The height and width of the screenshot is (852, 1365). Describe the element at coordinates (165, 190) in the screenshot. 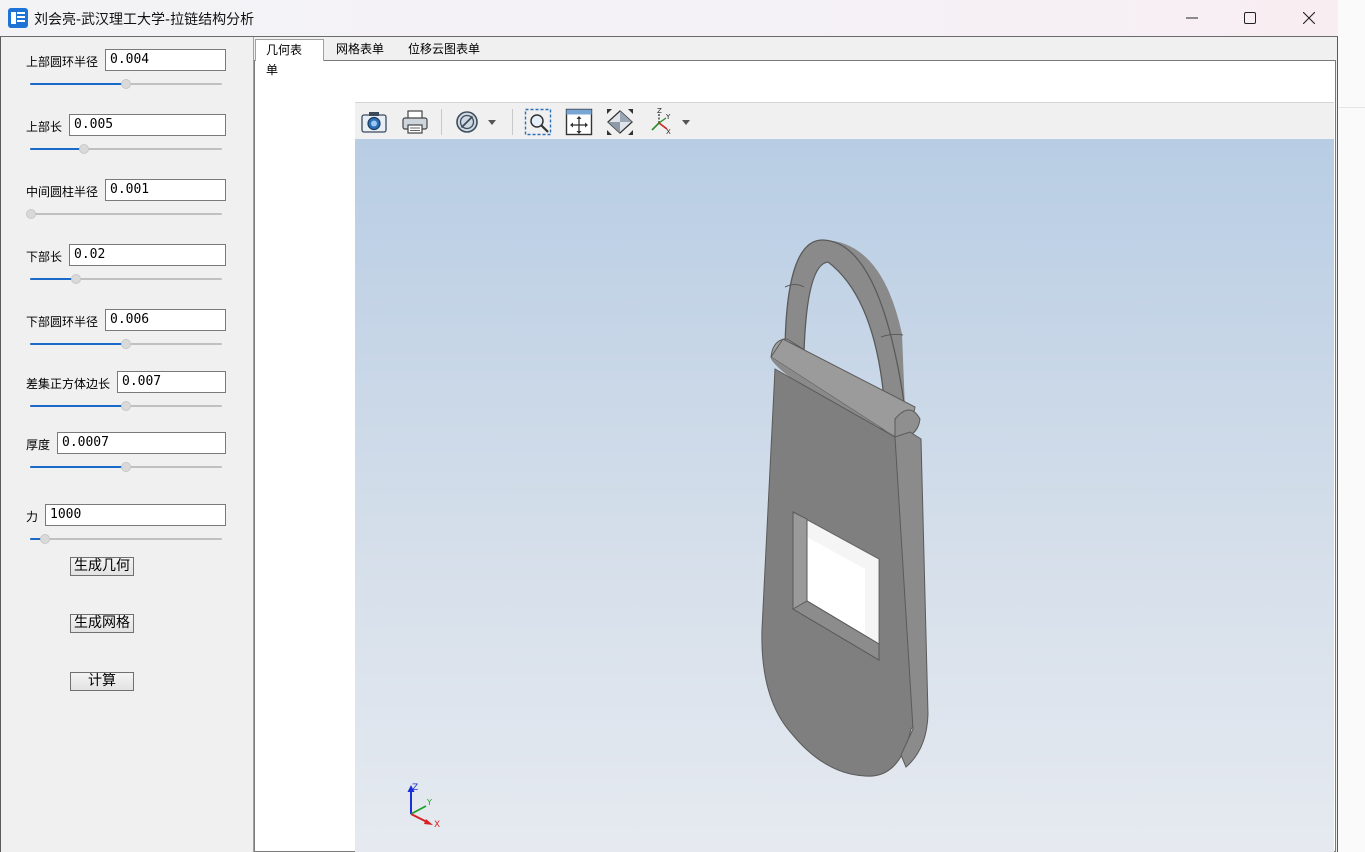

I see `middle-cylinder-radius-input: 0.001` at that location.